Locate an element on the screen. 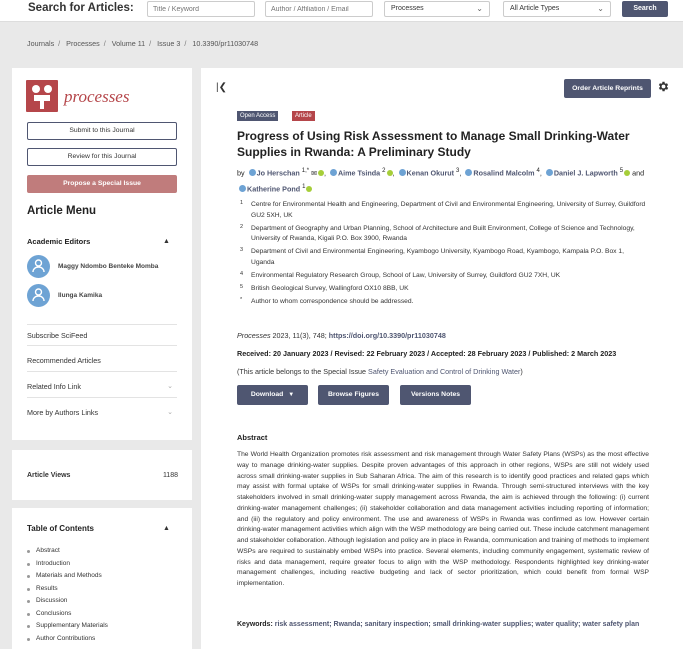 This screenshot has height=649, width=683. author-affiliation-input is located at coordinates (319, 9).